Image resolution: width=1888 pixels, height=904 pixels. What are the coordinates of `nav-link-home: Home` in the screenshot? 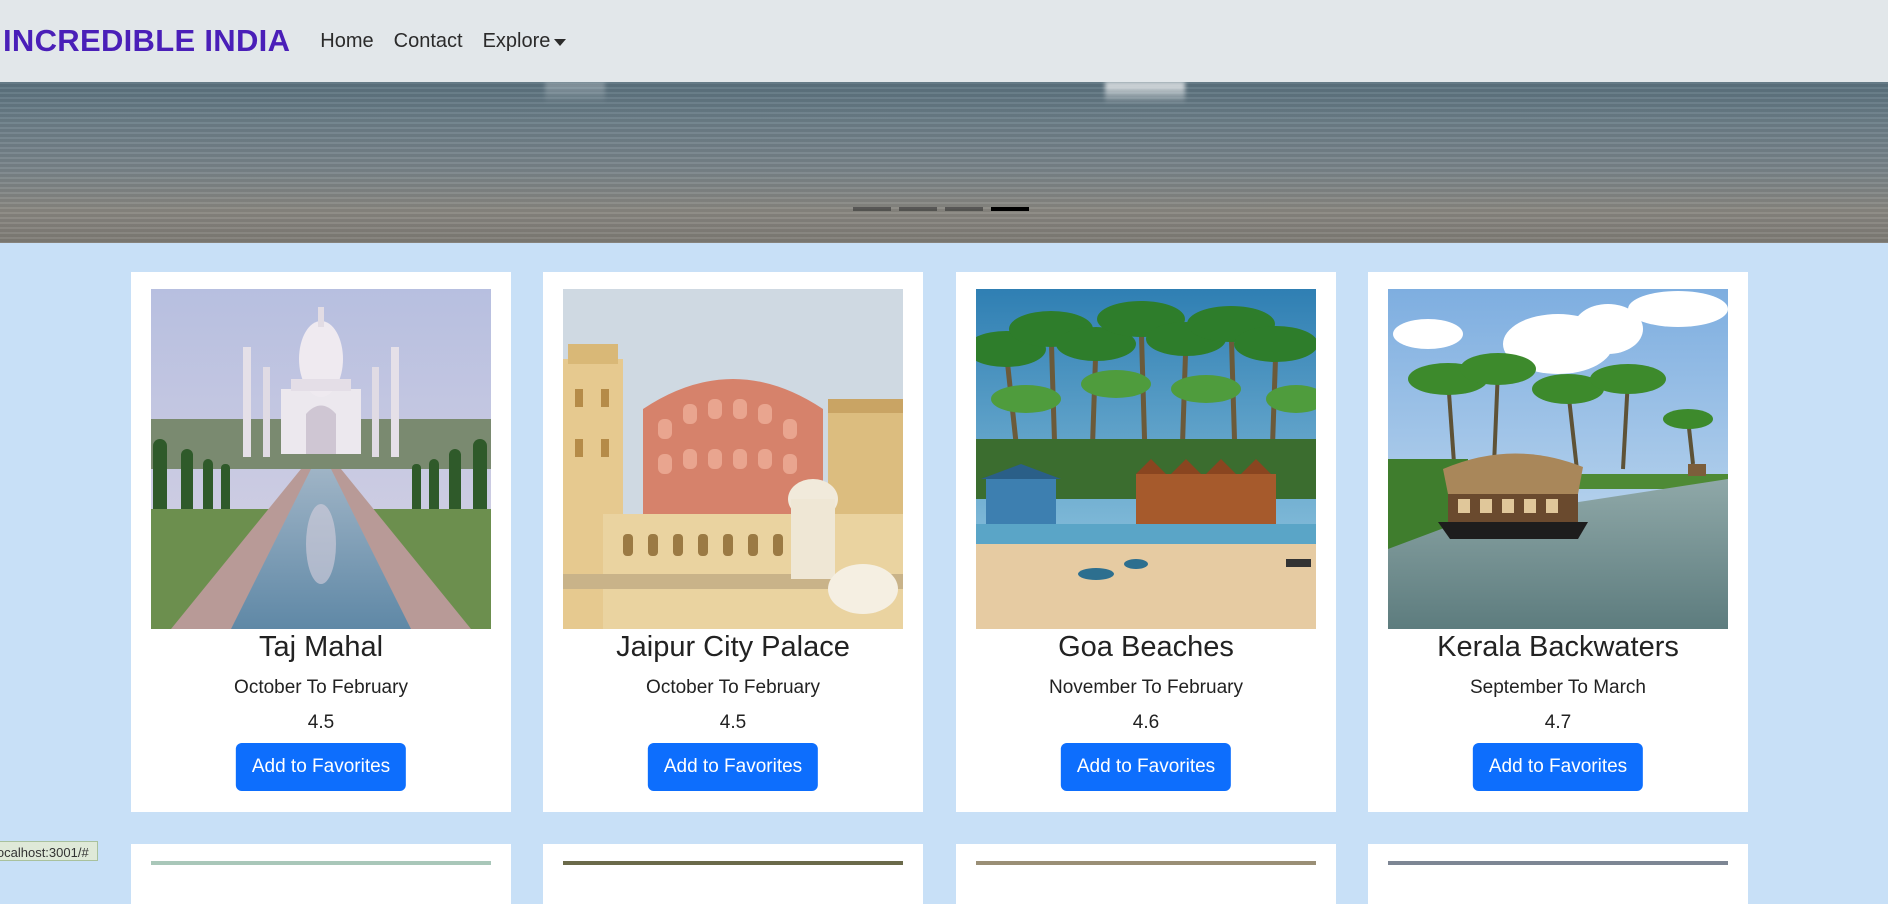 It's located at (346, 41).